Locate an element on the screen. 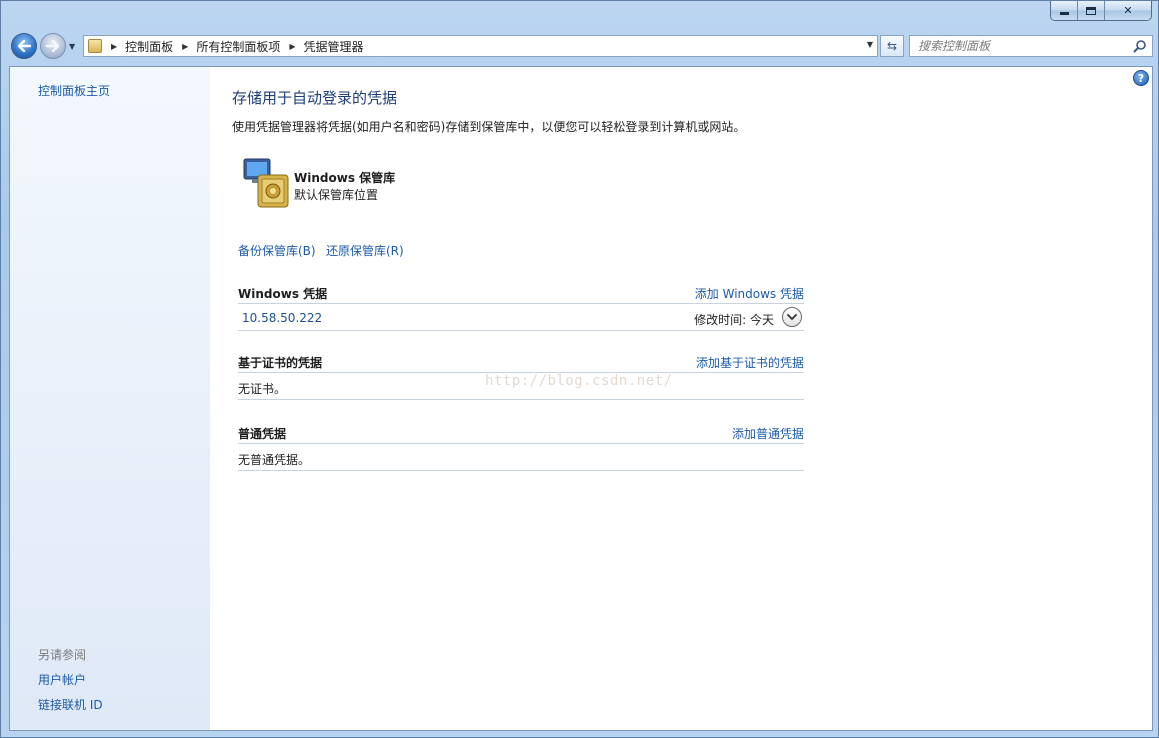  section-title: 普通凭据 is located at coordinates (262, 434).